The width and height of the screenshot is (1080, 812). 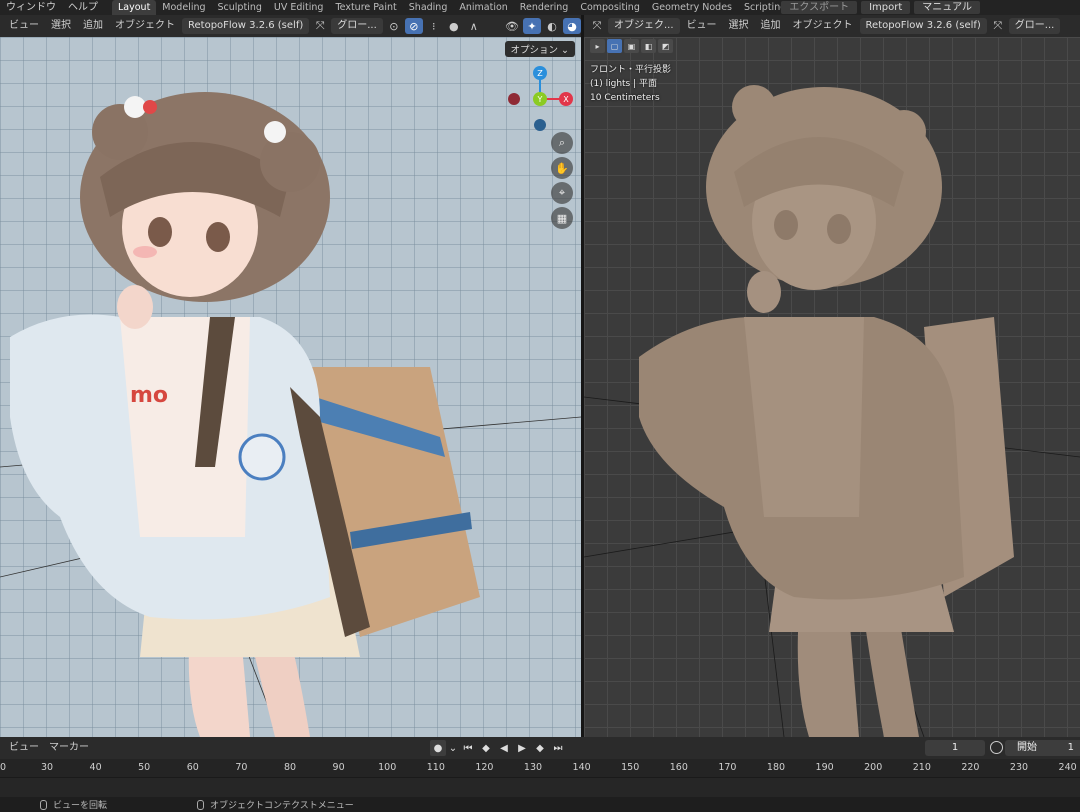 I want to click on timeline-tick-label: 0, so click(x=3, y=767).